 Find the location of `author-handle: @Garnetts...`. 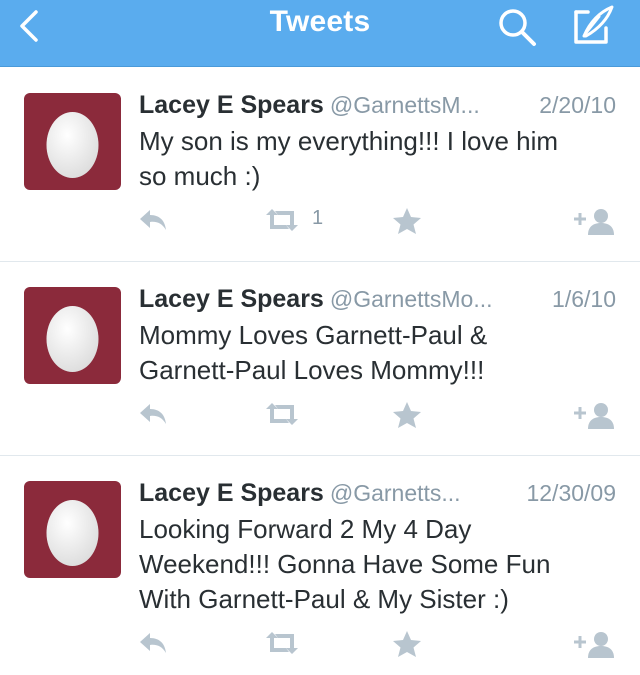

author-handle: @Garnetts... is located at coordinates (395, 493).